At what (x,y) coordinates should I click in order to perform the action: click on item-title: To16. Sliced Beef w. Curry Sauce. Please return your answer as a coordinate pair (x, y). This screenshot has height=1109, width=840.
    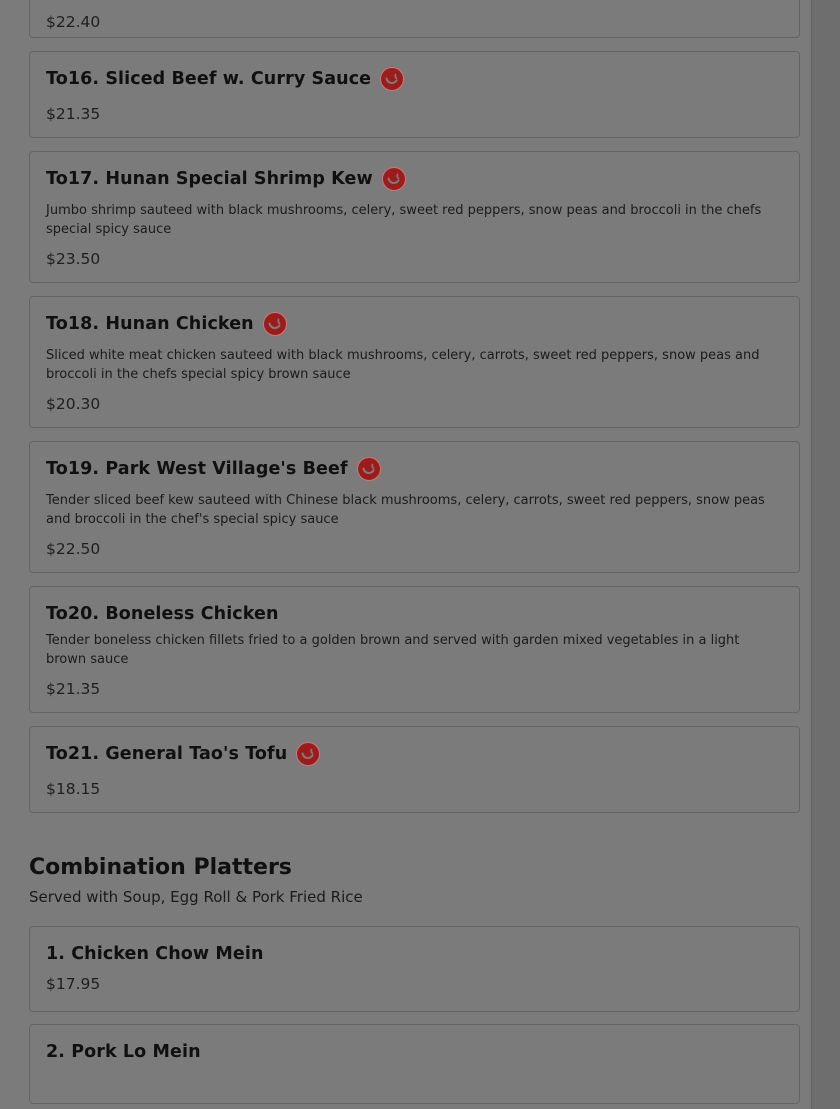
    Looking at the image, I should click on (209, 79).